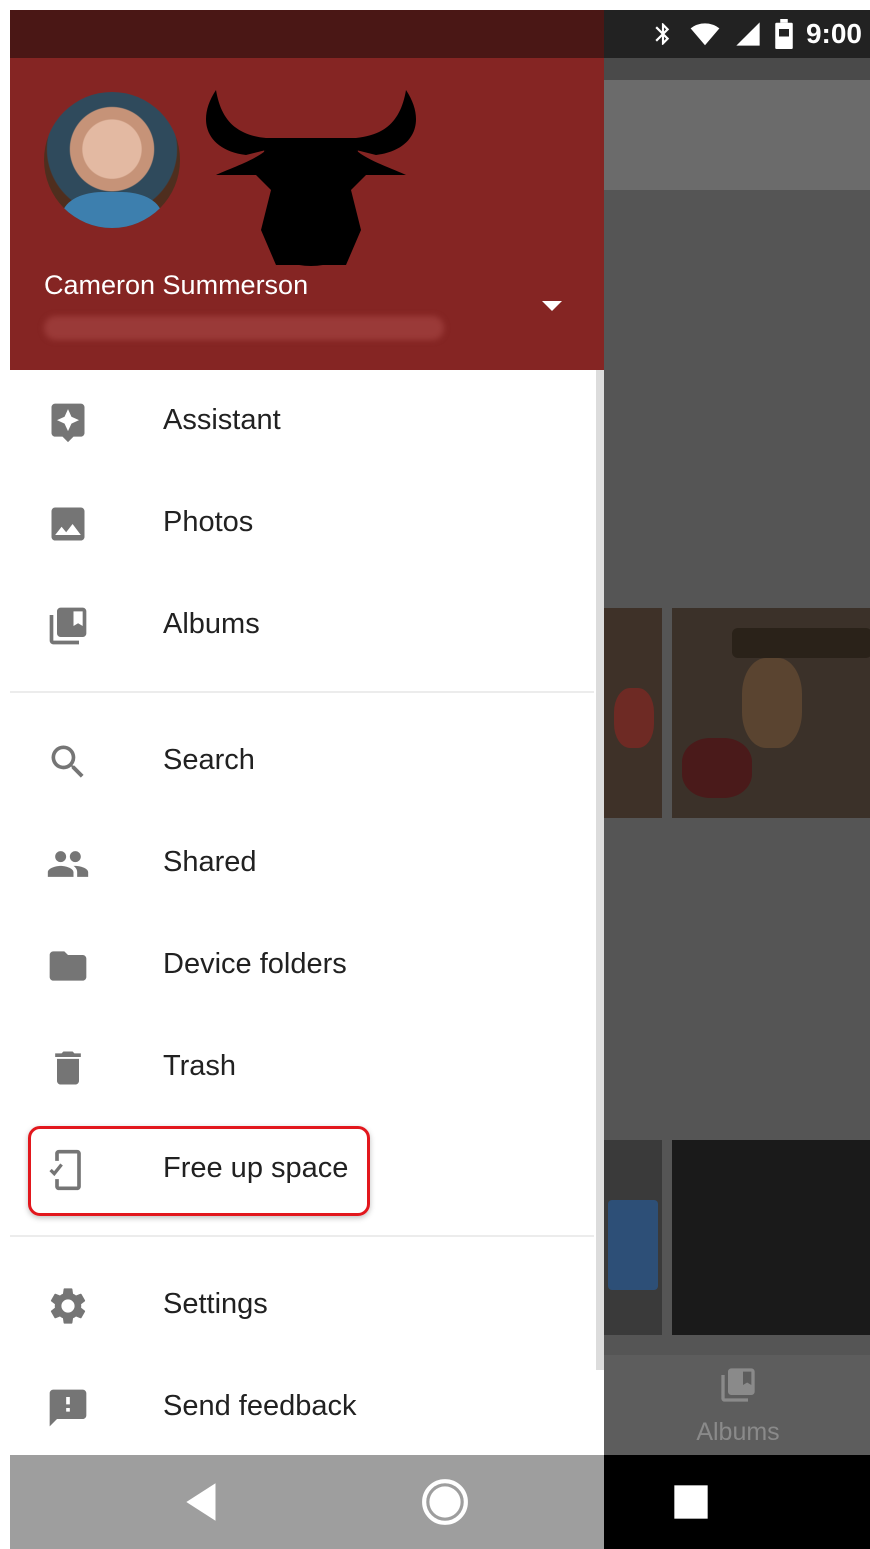  Describe the element at coordinates (307, 1502) in the screenshot. I see `nav-bar-tint` at that location.